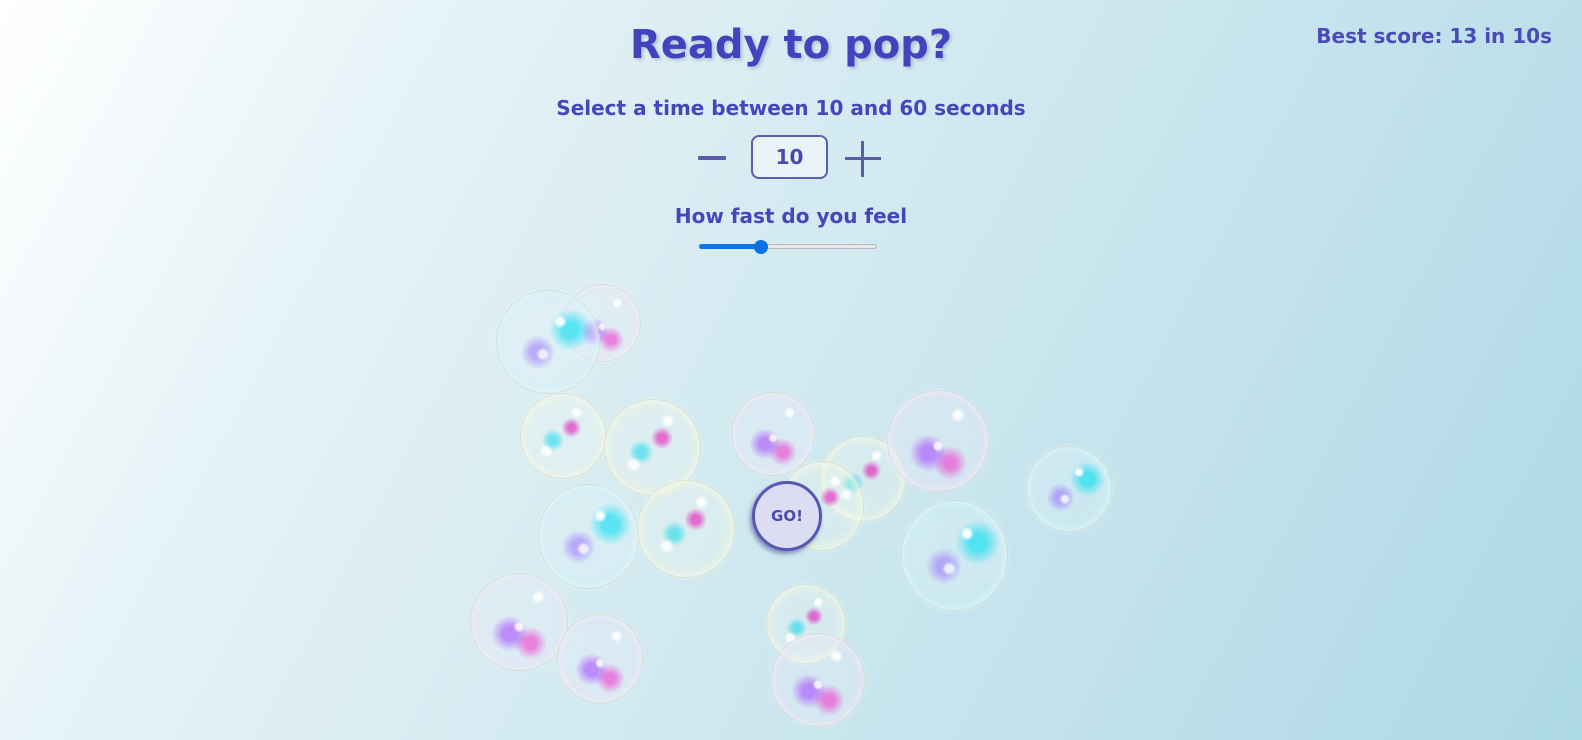  I want to click on slider-fill, so click(730, 246).